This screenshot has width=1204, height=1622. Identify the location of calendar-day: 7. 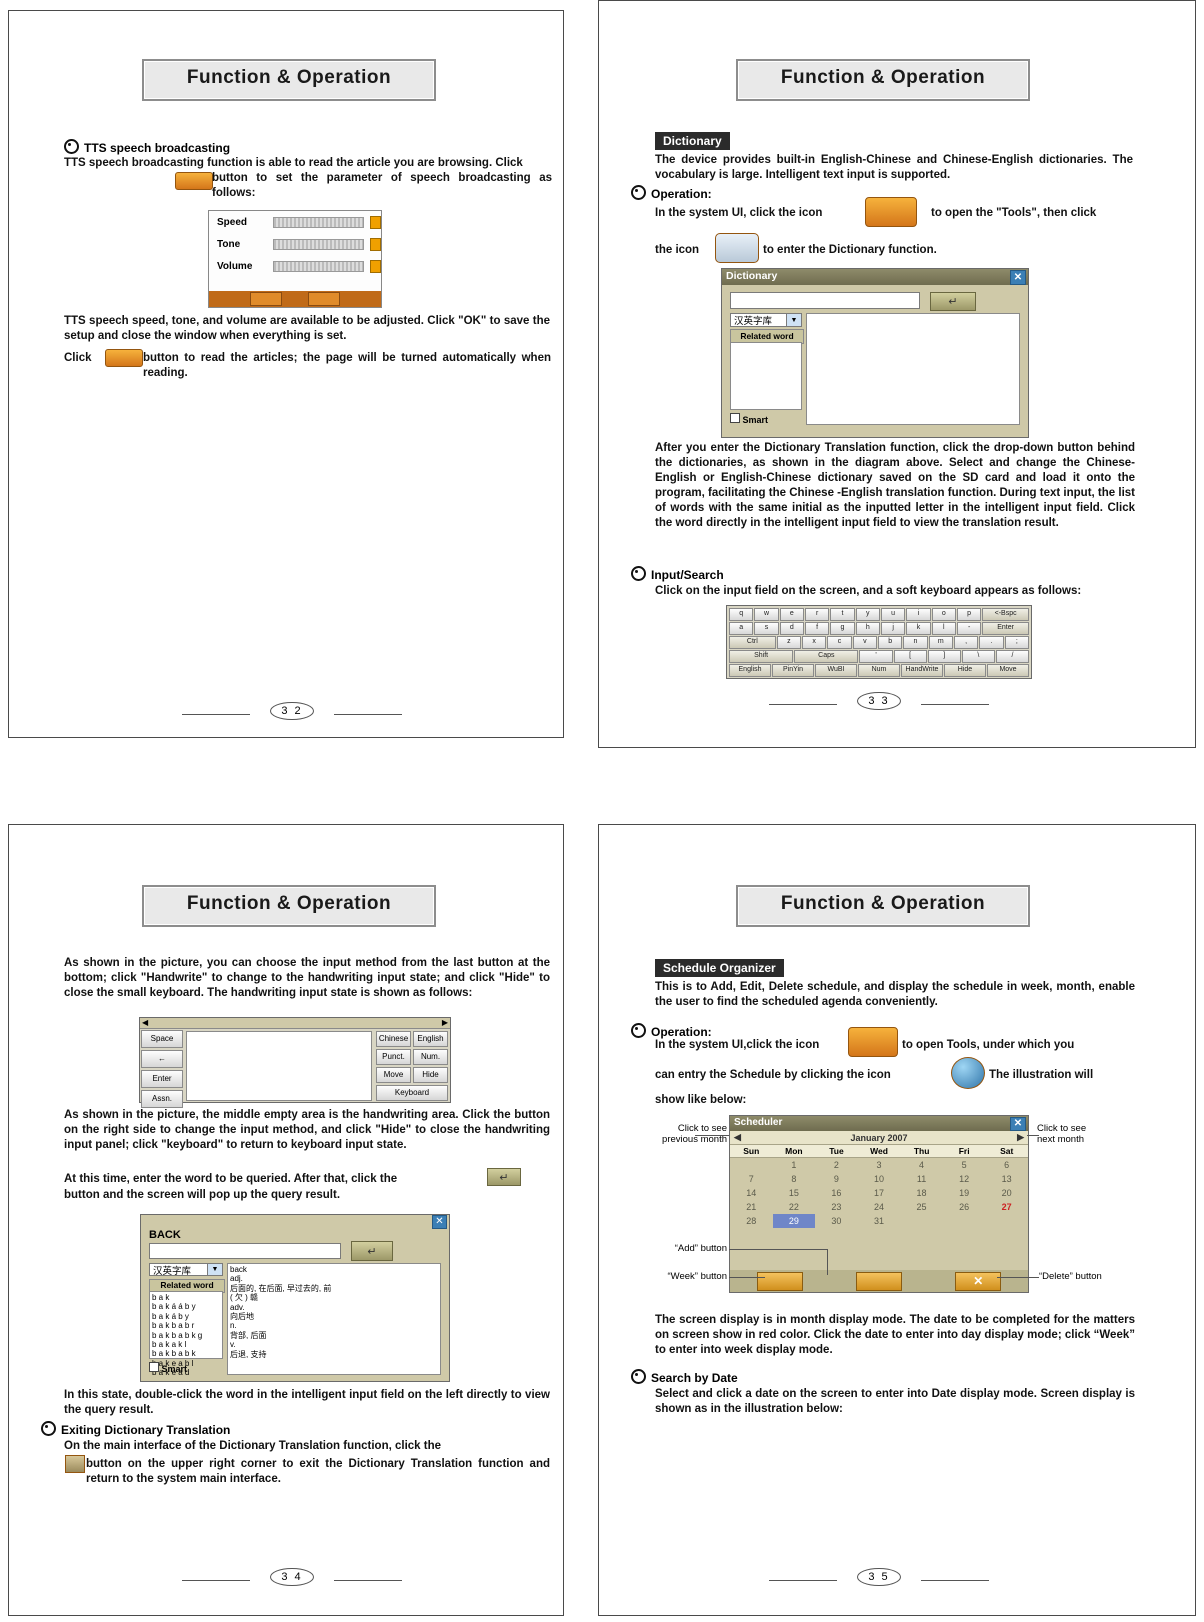
(751, 1179).